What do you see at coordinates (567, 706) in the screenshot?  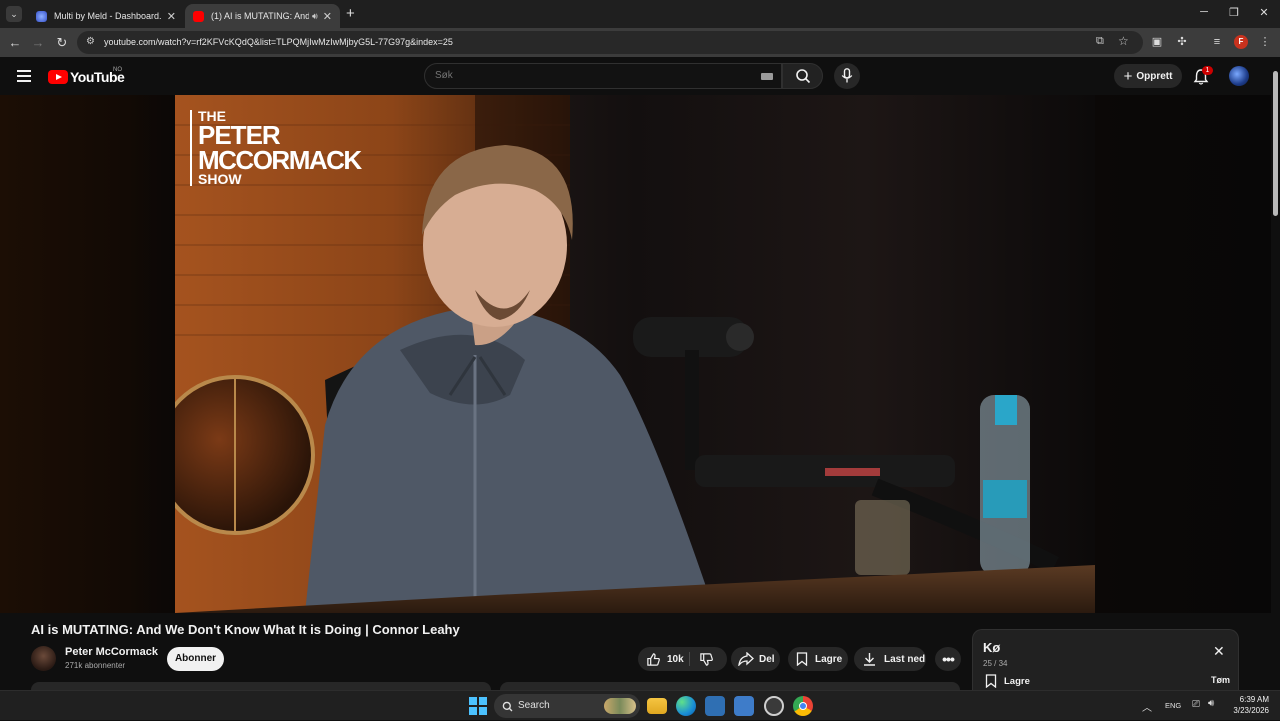 I see `taskbar-search: Search` at bounding box center [567, 706].